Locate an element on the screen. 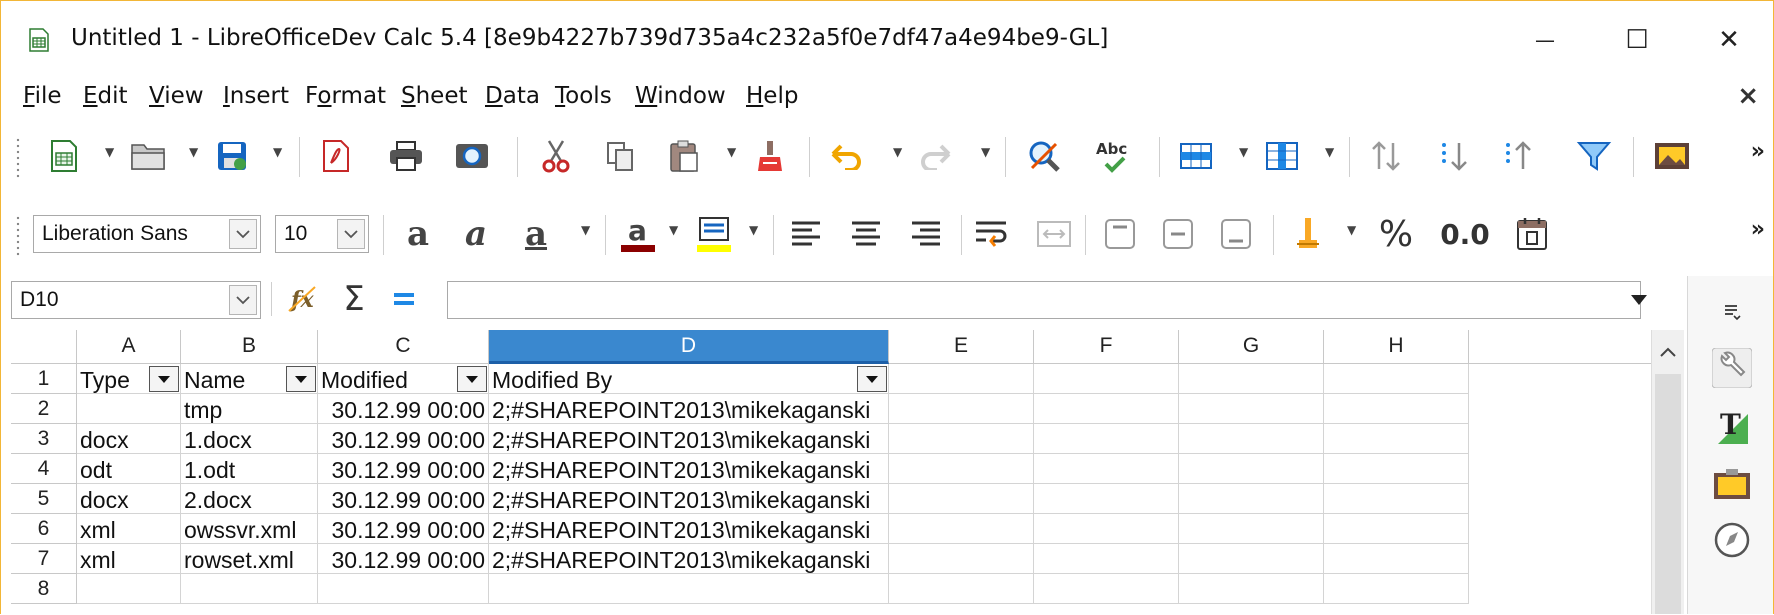 The width and height of the screenshot is (1774, 615). select-all-corner is located at coordinates (44, 347).